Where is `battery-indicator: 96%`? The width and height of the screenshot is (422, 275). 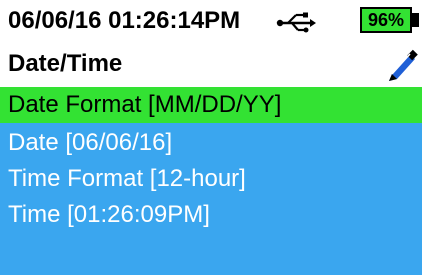 battery-indicator: 96% is located at coordinates (386, 20).